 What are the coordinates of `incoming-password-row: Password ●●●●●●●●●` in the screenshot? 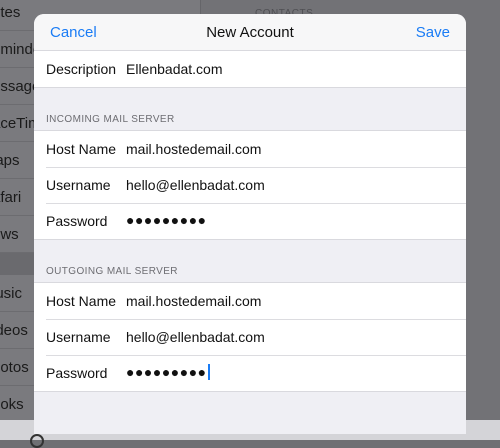 It's located at (250, 221).